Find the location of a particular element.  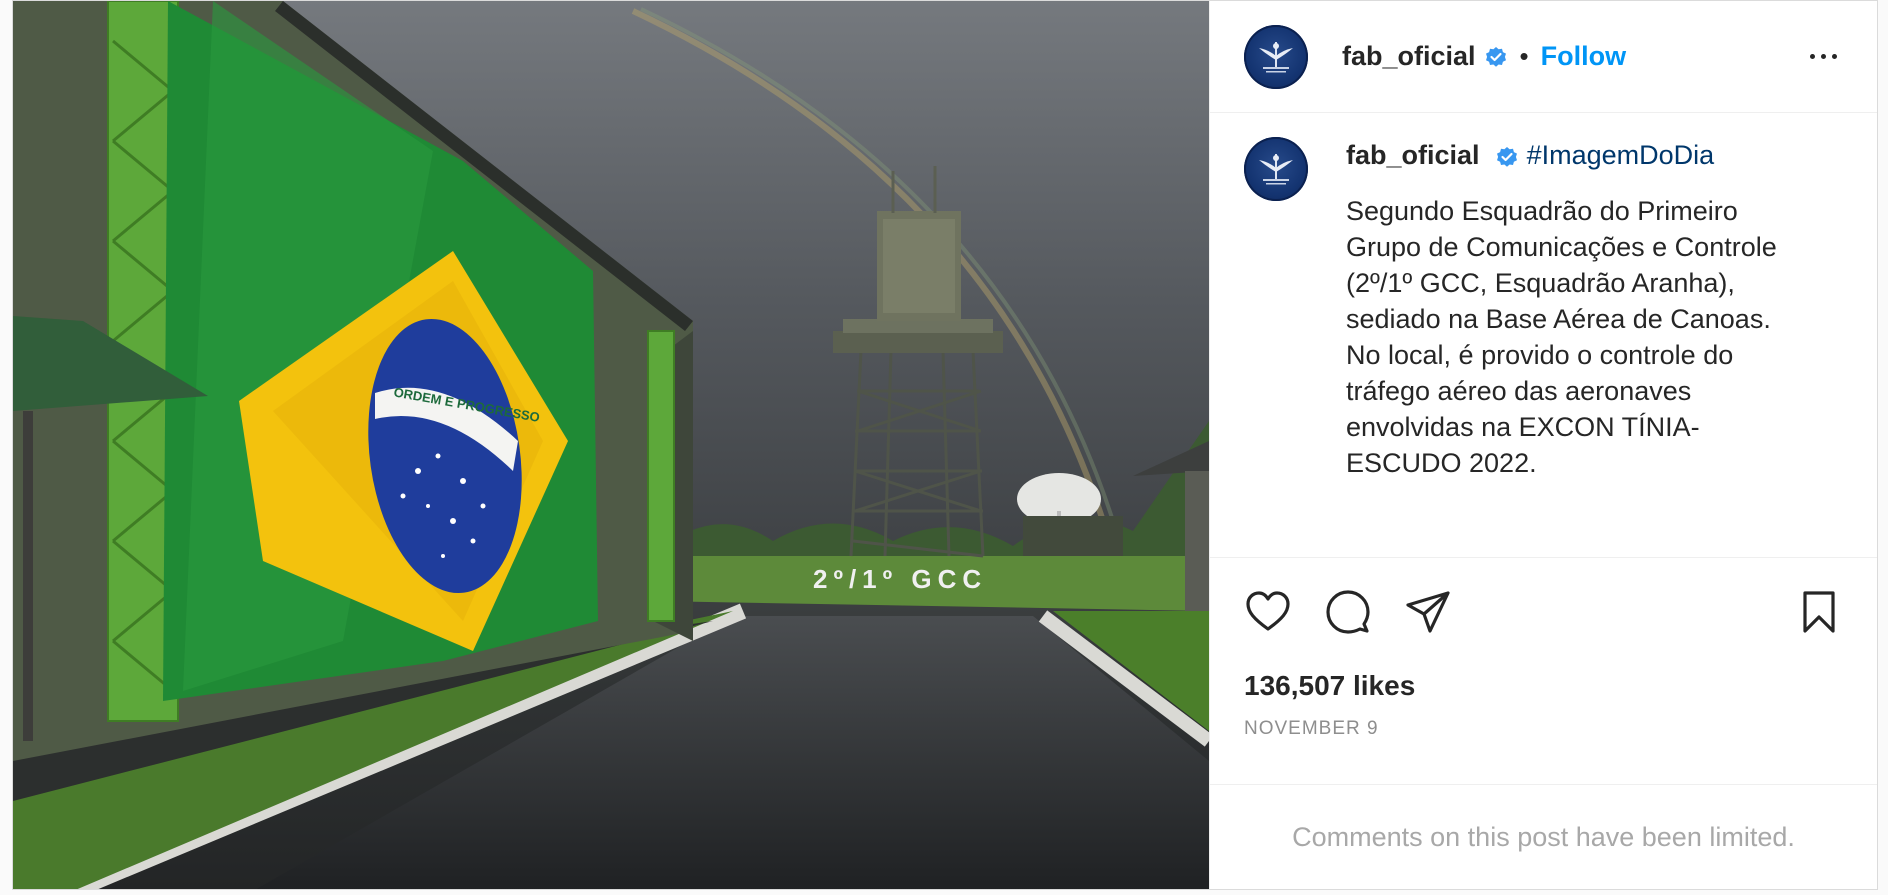

comments-limited-notice: Comments on this post have been limited. is located at coordinates (1543, 836).